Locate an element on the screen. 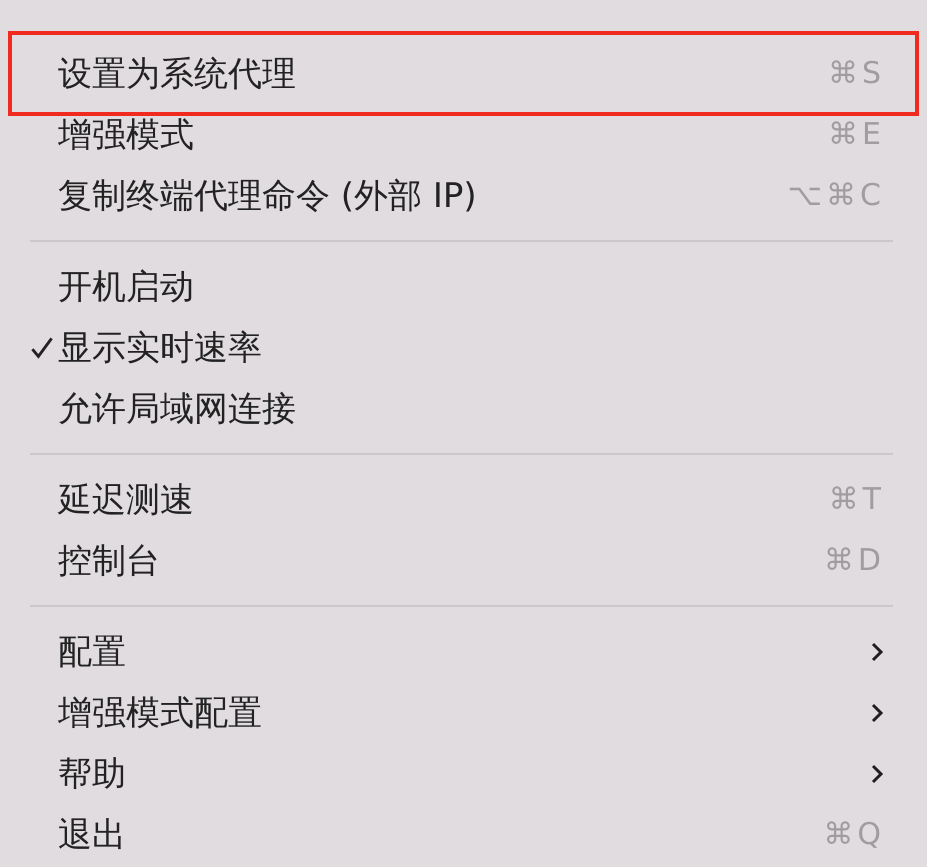  menu-item: 开机启动 is located at coordinates (463, 286).